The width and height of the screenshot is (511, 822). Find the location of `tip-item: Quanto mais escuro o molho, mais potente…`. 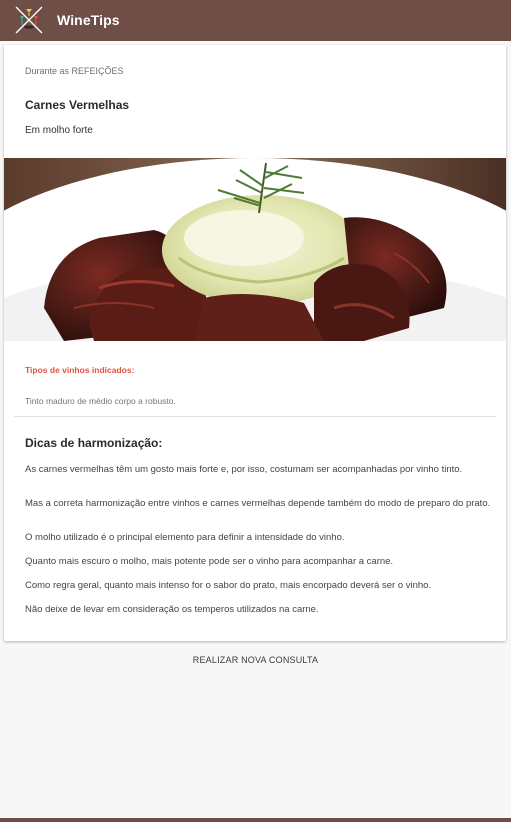

tip-item: Quanto mais escuro o molho, mais potente… is located at coordinates (209, 561).